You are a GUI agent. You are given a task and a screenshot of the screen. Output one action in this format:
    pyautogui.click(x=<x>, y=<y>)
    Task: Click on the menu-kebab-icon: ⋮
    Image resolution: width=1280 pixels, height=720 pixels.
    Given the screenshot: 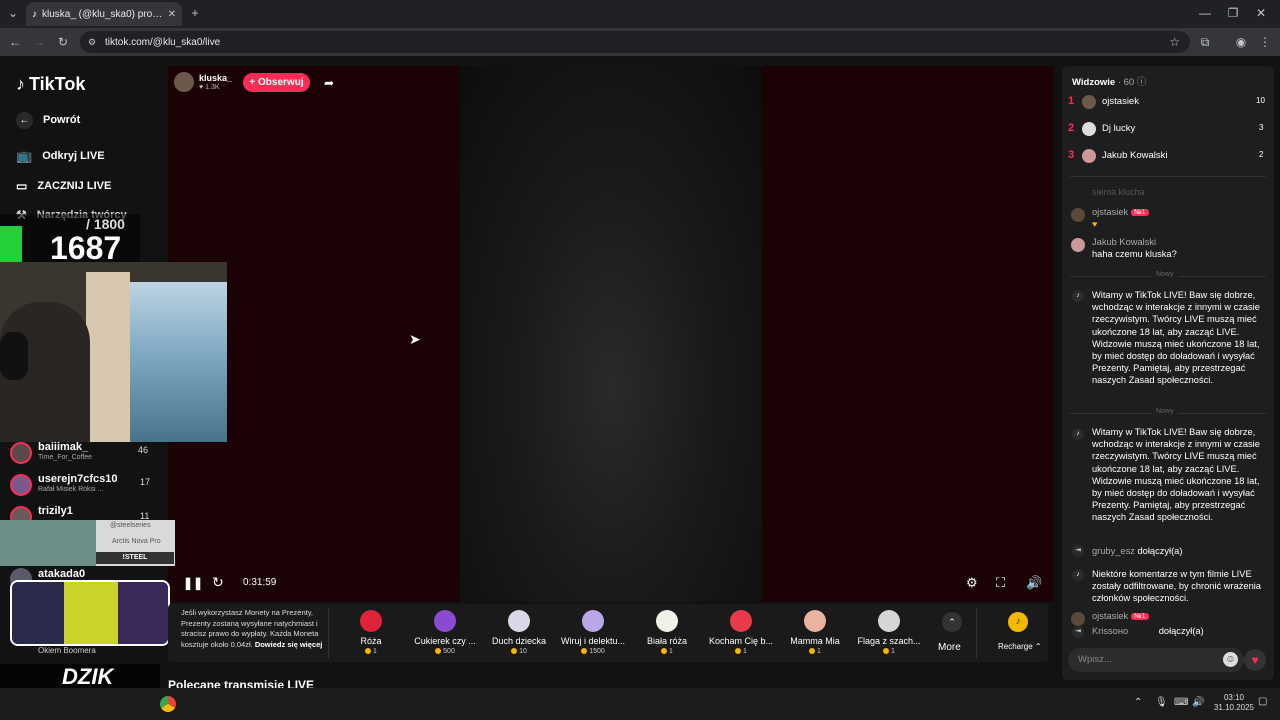 What is the action you would take?
    pyautogui.click(x=1265, y=42)
    